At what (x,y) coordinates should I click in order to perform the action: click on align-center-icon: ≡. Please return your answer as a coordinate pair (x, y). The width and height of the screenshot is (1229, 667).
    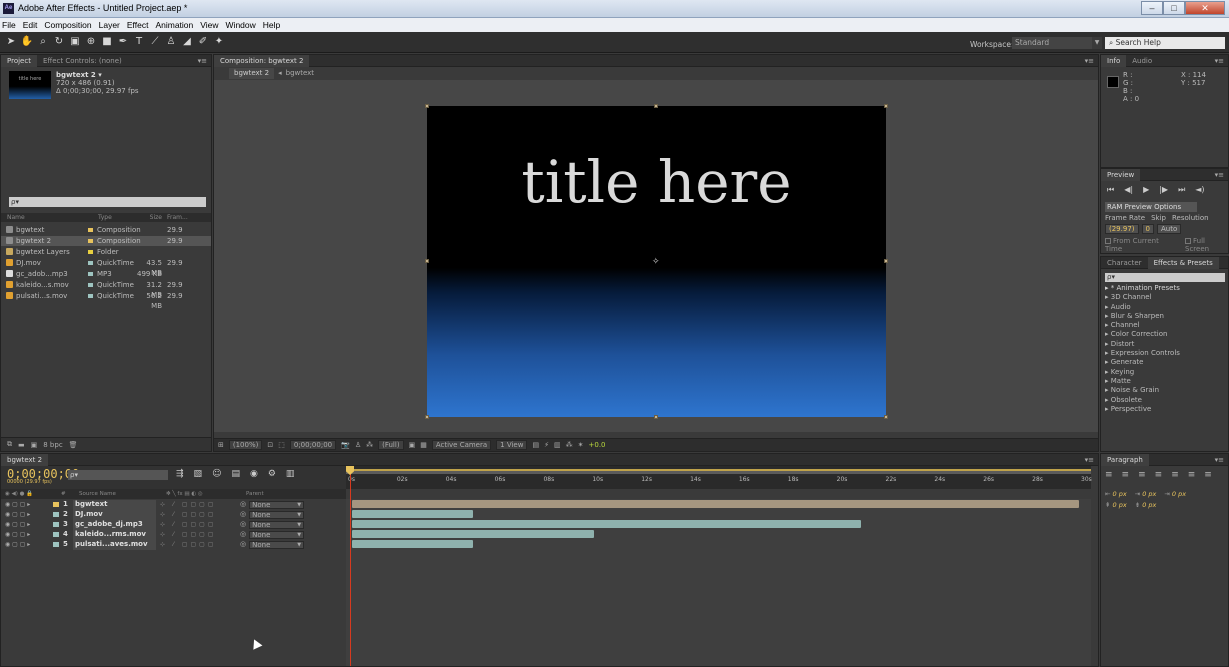
    Looking at the image, I should click on (1126, 475).